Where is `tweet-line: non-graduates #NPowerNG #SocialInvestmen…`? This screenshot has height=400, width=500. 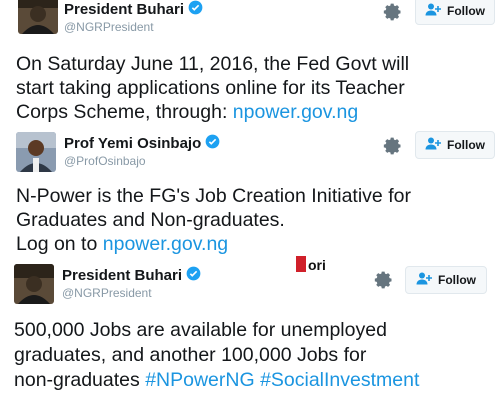 tweet-line: non-graduates #NPowerNG #SocialInvestmen… is located at coordinates (216, 380).